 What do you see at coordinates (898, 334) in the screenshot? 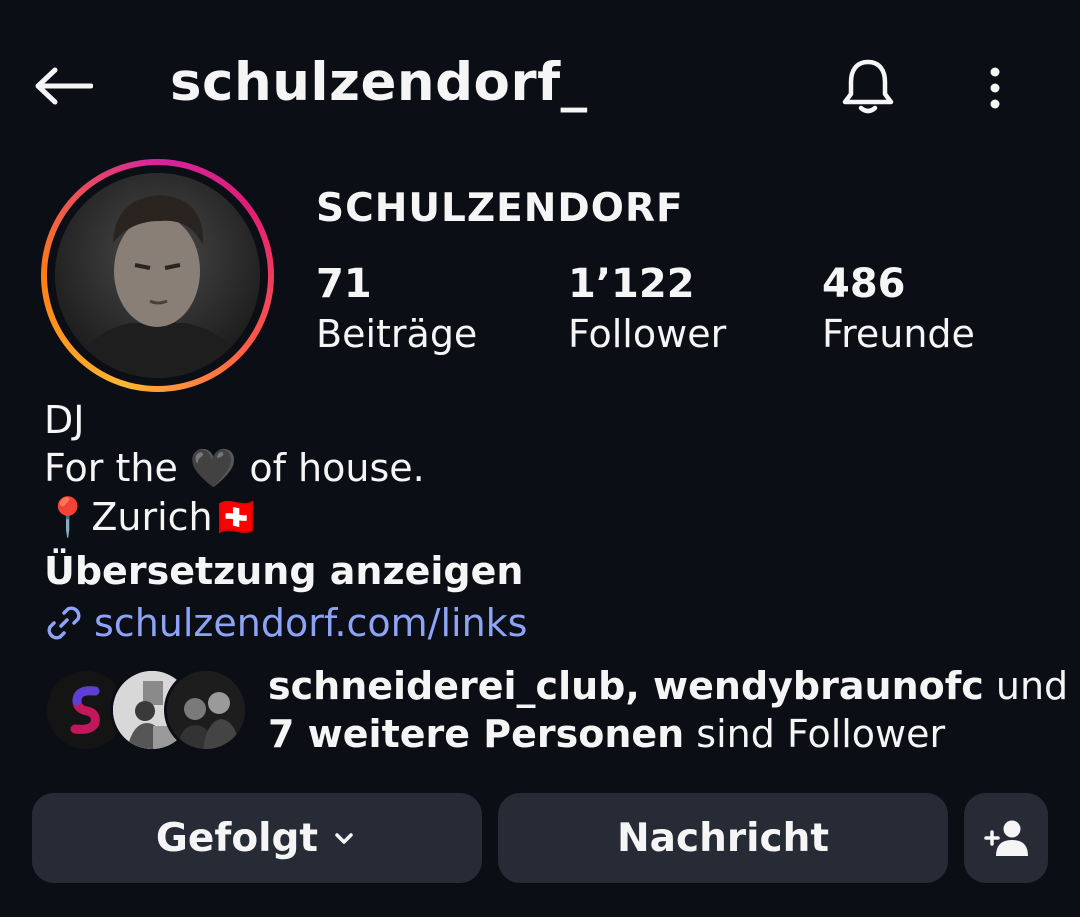
I see `stat-friends-label: Freunde` at bounding box center [898, 334].